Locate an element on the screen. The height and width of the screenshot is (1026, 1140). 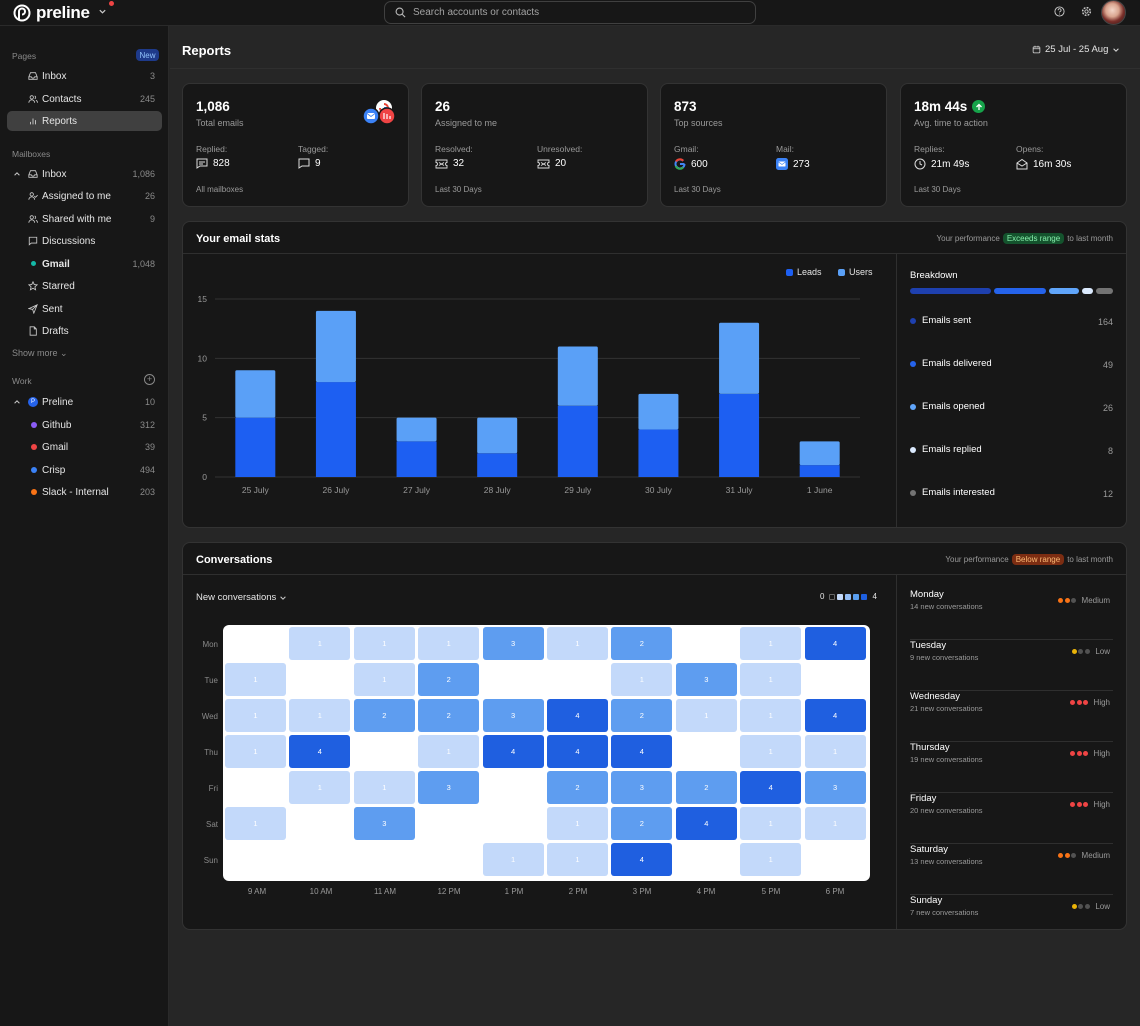
search-input is located at coordinates (578, 12).